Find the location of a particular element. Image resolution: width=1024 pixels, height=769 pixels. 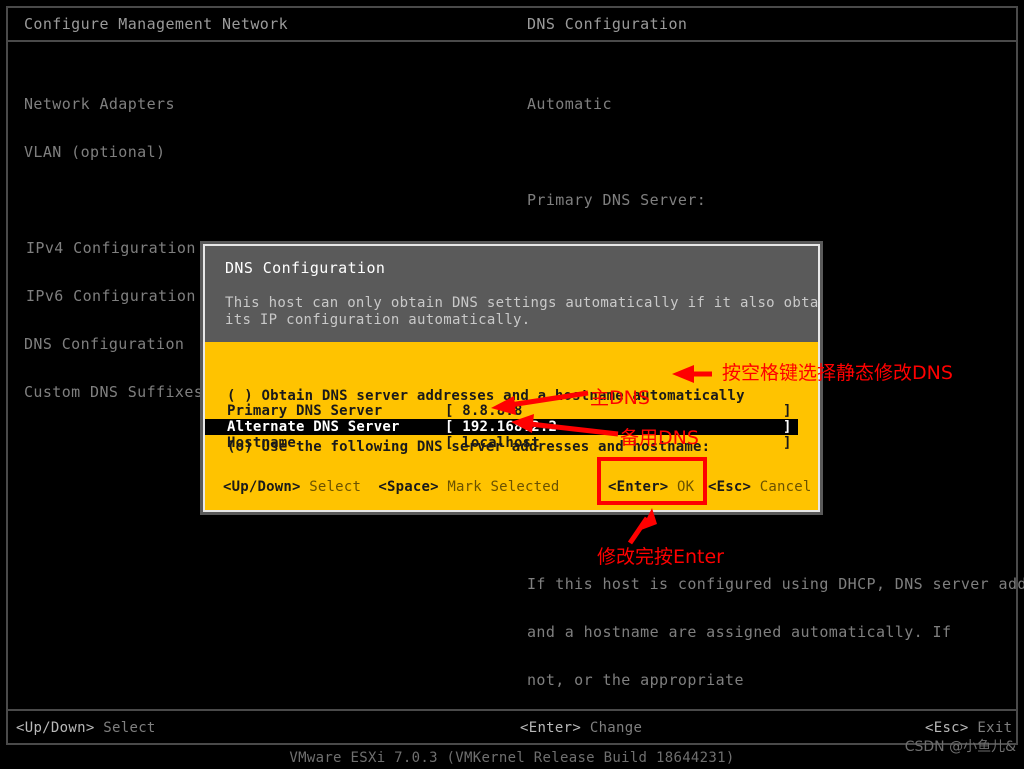

dns-help-line-3: not, or the appropriate is located at coordinates (635, 680).